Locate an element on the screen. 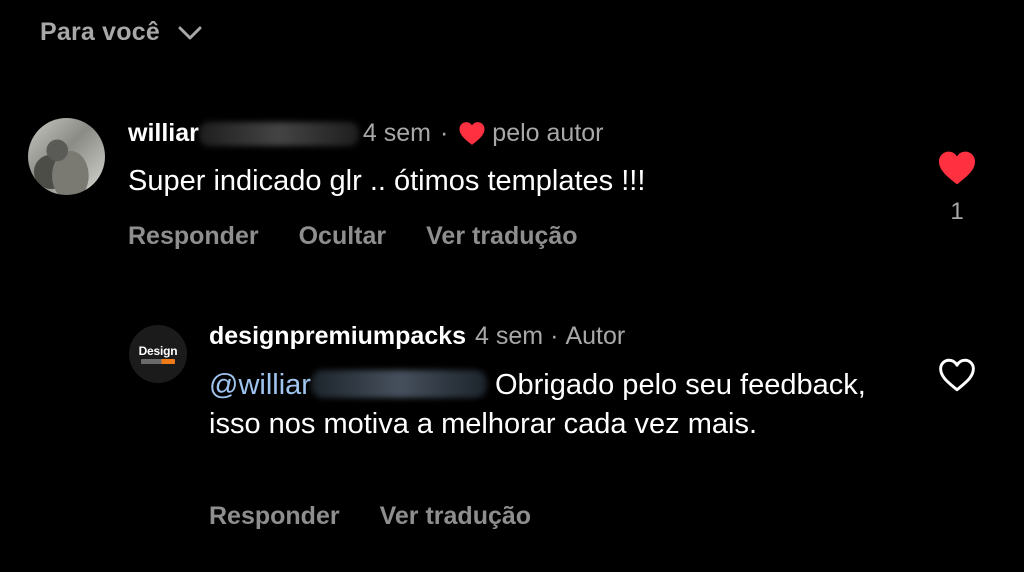 This screenshot has height=572, width=1024. reply-actions: Responder Ver tradução is located at coordinates (370, 516).